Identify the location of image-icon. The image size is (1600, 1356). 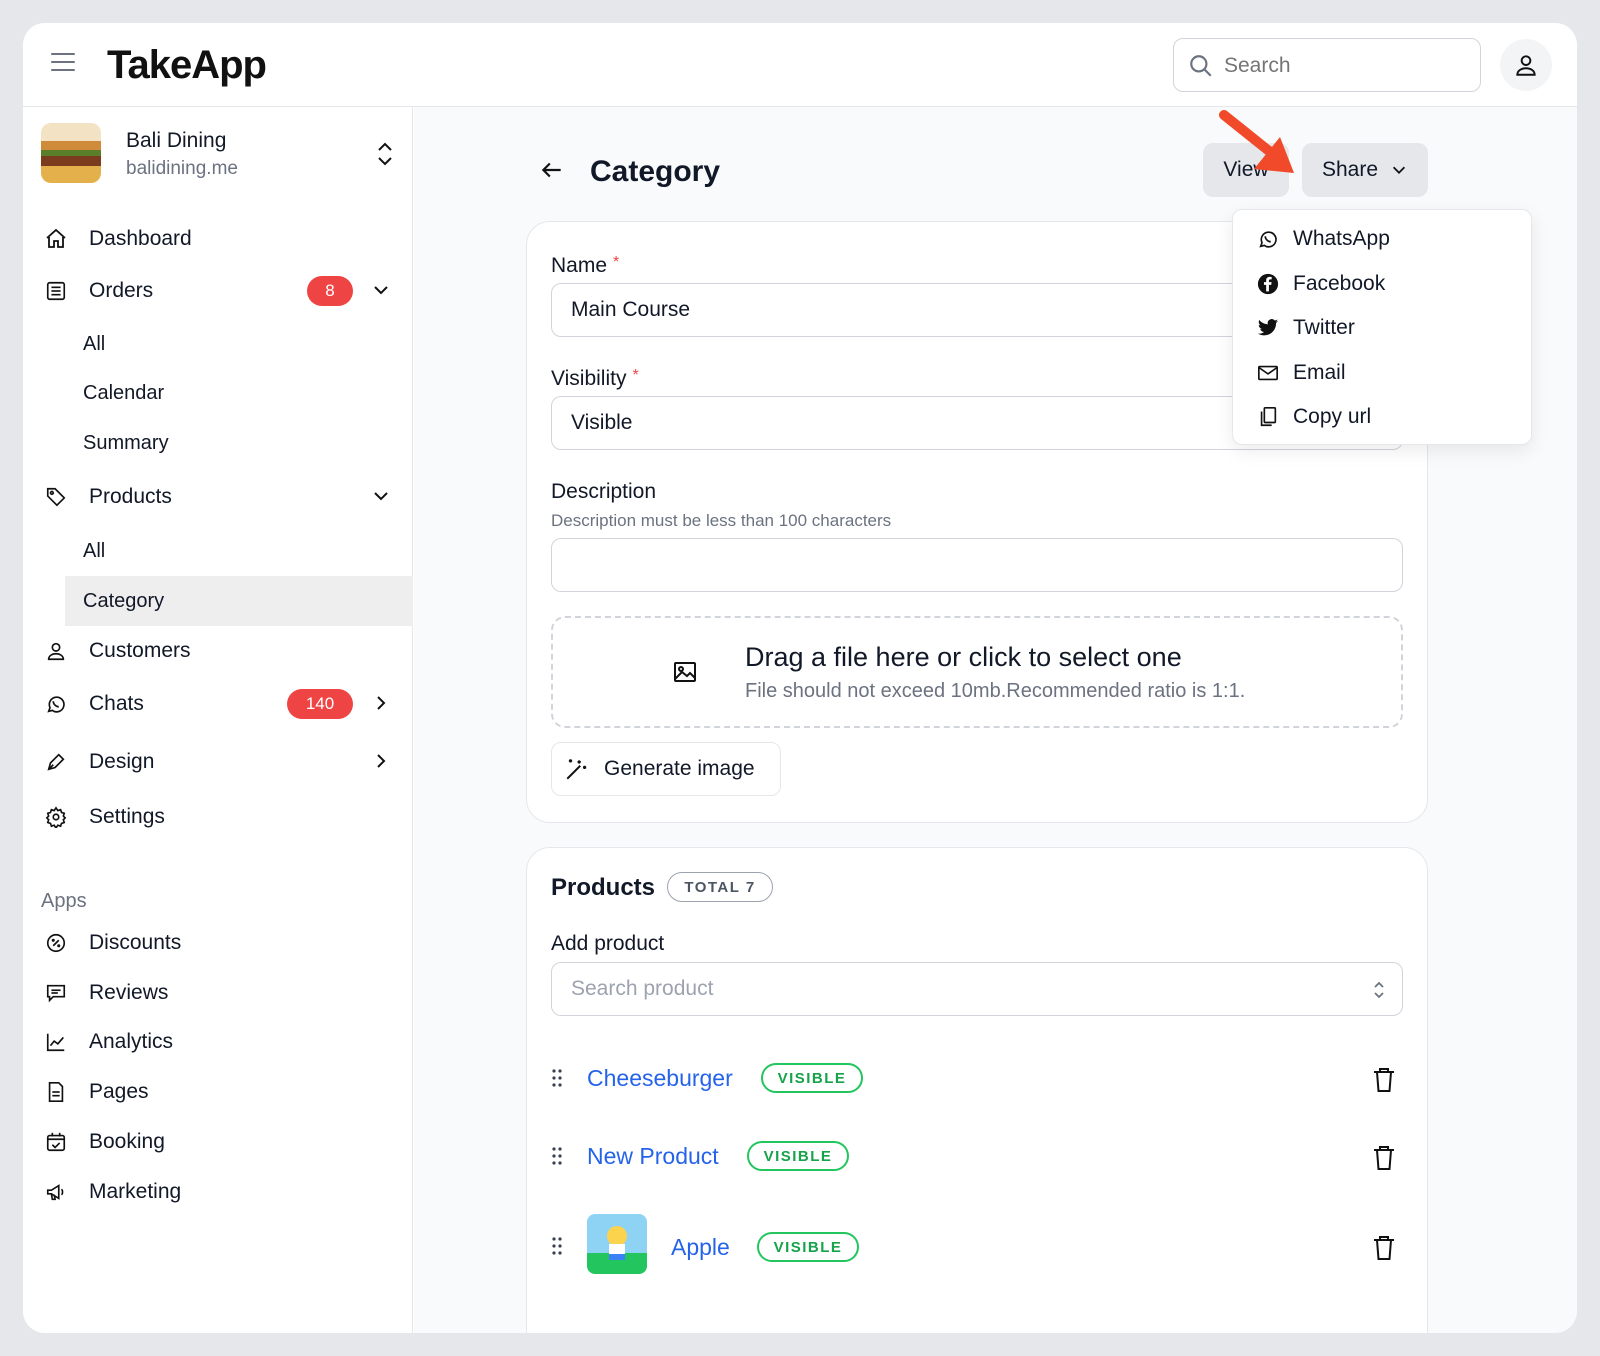
(685, 672).